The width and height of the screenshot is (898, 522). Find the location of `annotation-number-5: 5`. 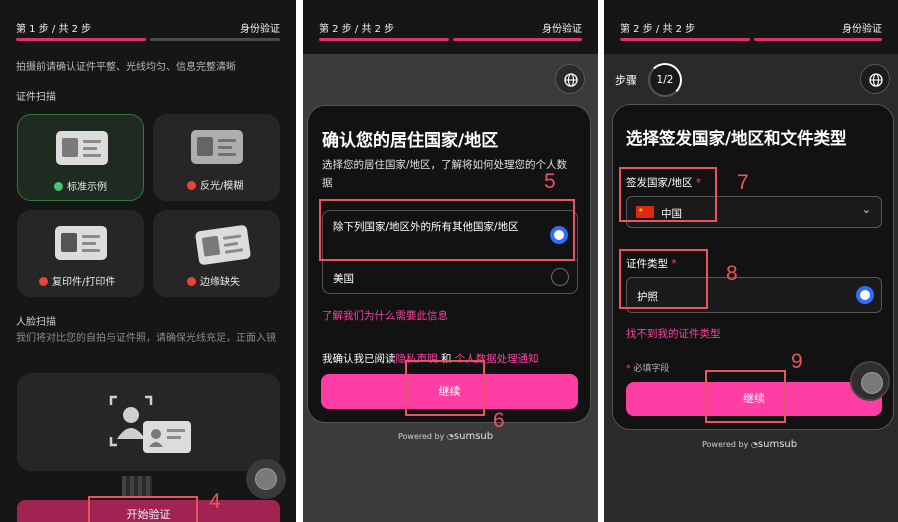

annotation-number-5: 5 is located at coordinates (550, 181).